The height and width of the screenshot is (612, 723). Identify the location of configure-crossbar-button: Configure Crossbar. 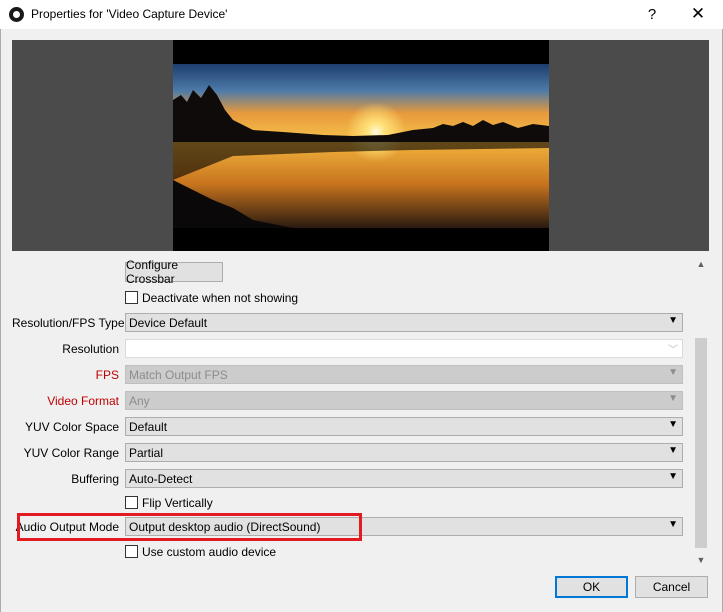
(174, 272).